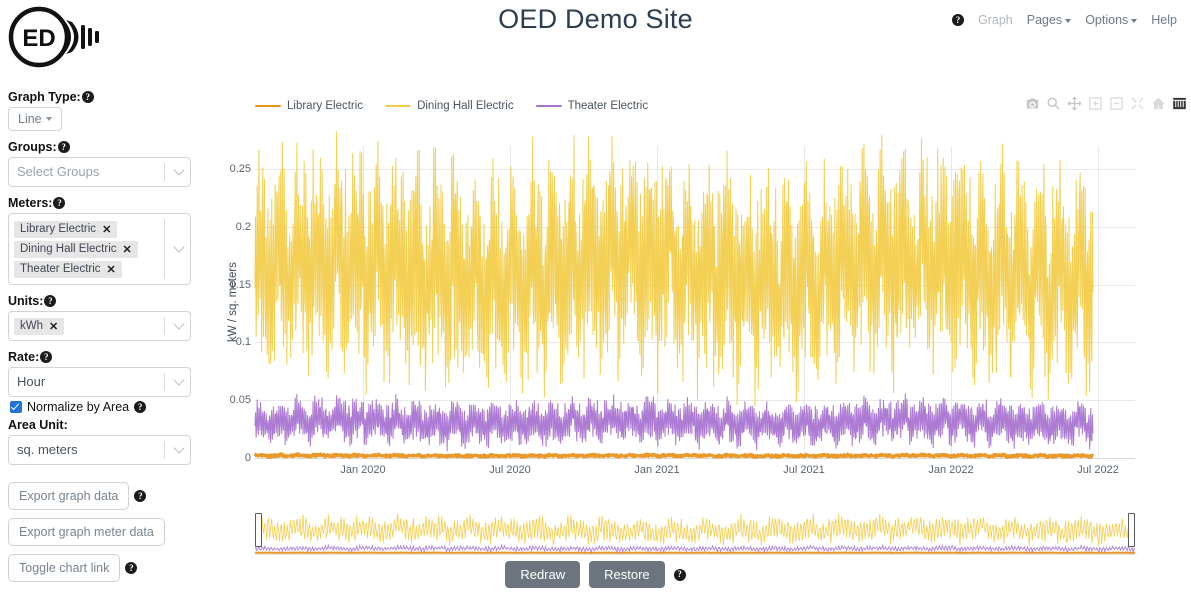 This screenshot has width=1191, height=596. I want to click on rate-value: Hour, so click(31, 381).